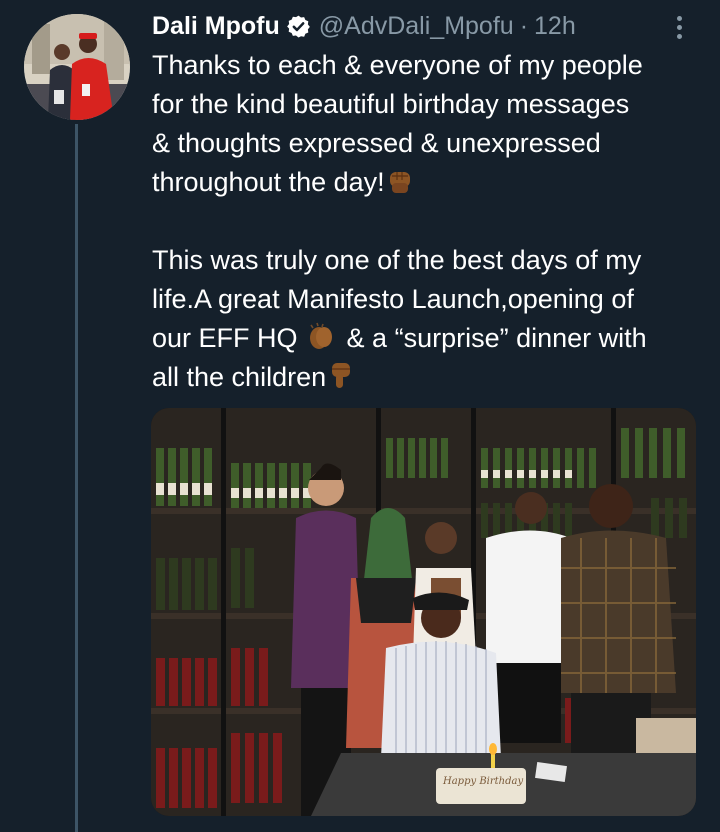 The image size is (720, 832). What do you see at coordinates (397, 65) in the screenshot?
I see `tweet-text-line: Thanks to each & everyone of my people` at bounding box center [397, 65].